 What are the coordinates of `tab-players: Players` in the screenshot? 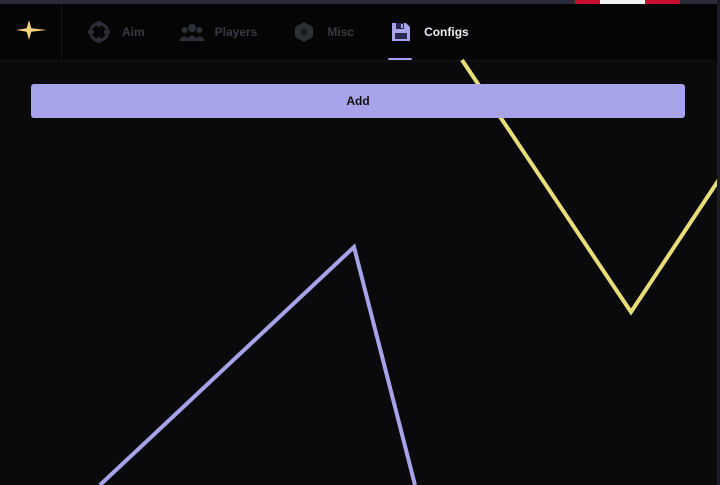 It's located at (218, 32).